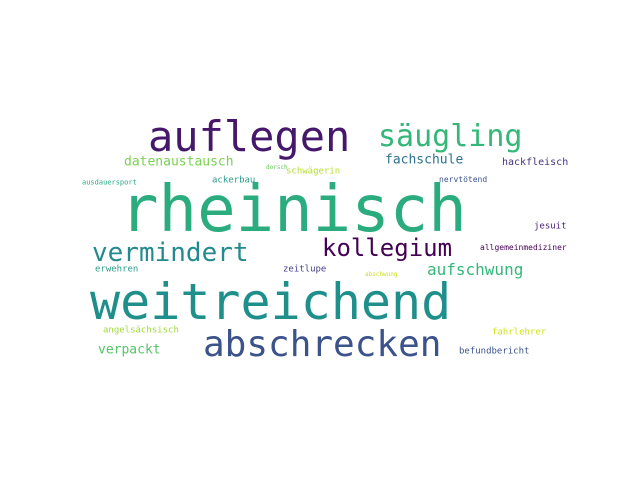 The width and height of the screenshot is (640, 480). I want to click on word-auflegen: auflegen, so click(249, 136).